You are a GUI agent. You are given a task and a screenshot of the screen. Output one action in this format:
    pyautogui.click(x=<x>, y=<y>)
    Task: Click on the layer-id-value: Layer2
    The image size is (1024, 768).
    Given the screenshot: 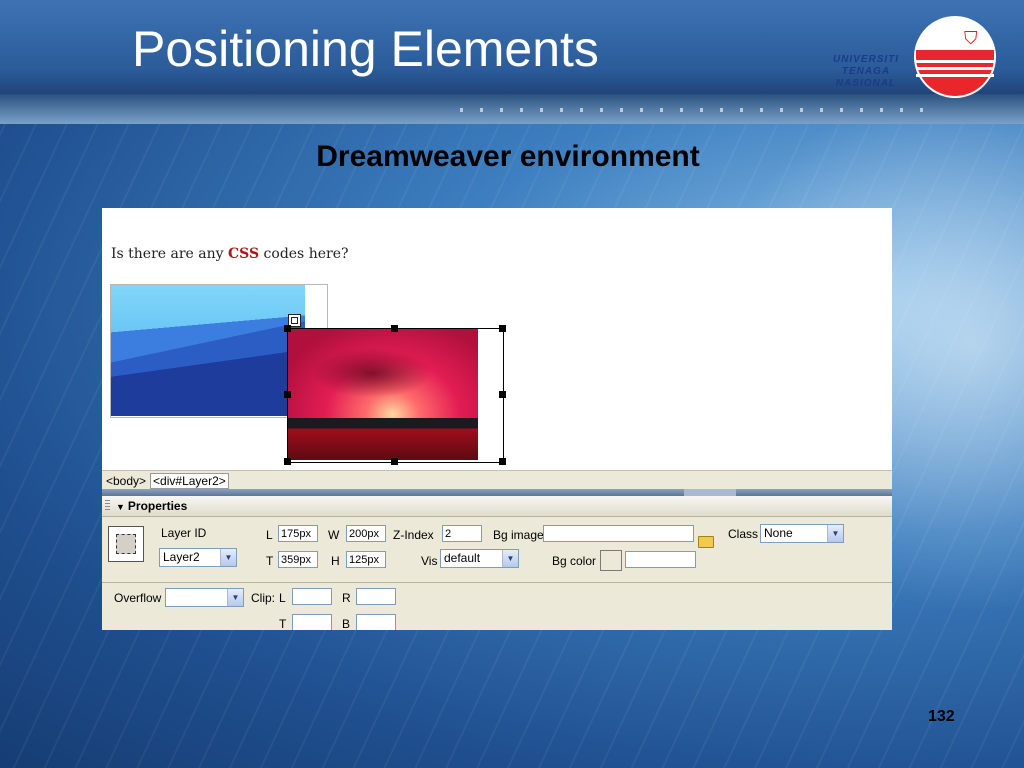 What is the action you would take?
    pyautogui.click(x=181, y=557)
    